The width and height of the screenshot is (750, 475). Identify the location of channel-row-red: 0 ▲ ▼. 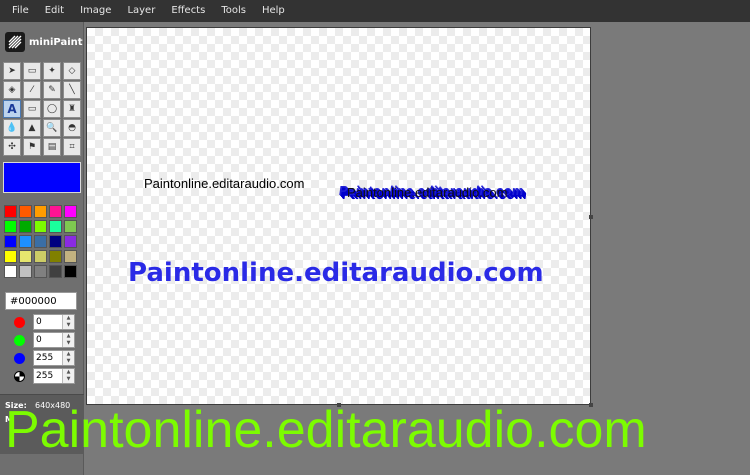
(47, 322).